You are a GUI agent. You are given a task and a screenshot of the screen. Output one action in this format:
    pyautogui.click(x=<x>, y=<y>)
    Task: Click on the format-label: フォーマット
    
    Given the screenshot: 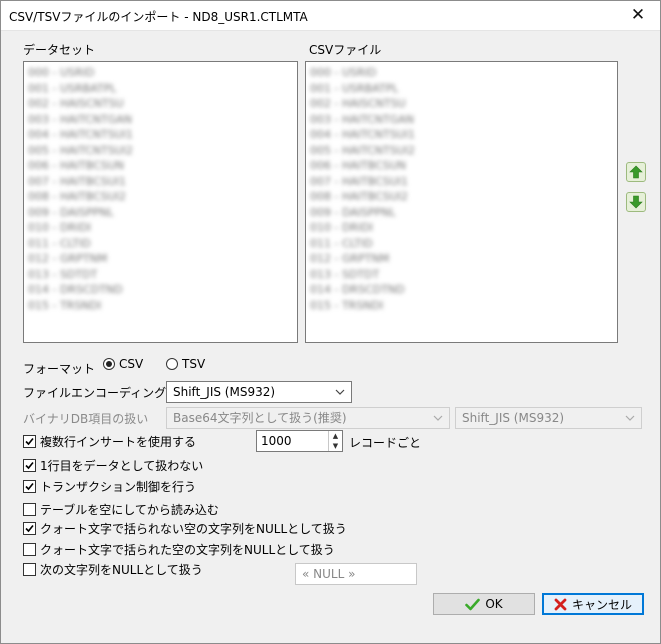 What is the action you would take?
    pyautogui.click(x=59, y=369)
    